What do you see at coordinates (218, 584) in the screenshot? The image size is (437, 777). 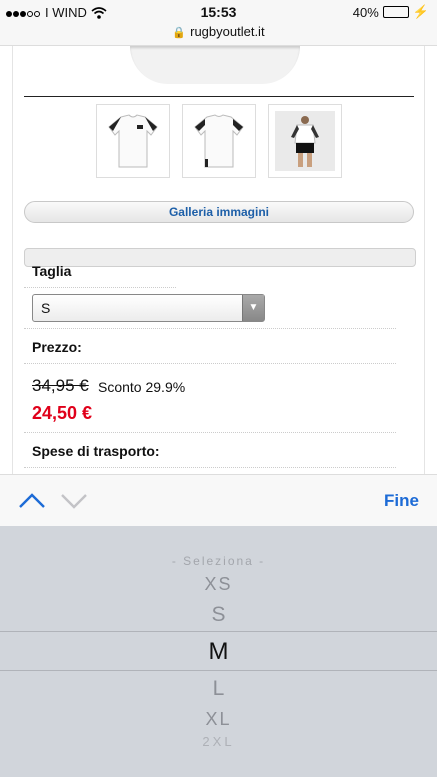 I see `picker-option-xs: XS` at bounding box center [218, 584].